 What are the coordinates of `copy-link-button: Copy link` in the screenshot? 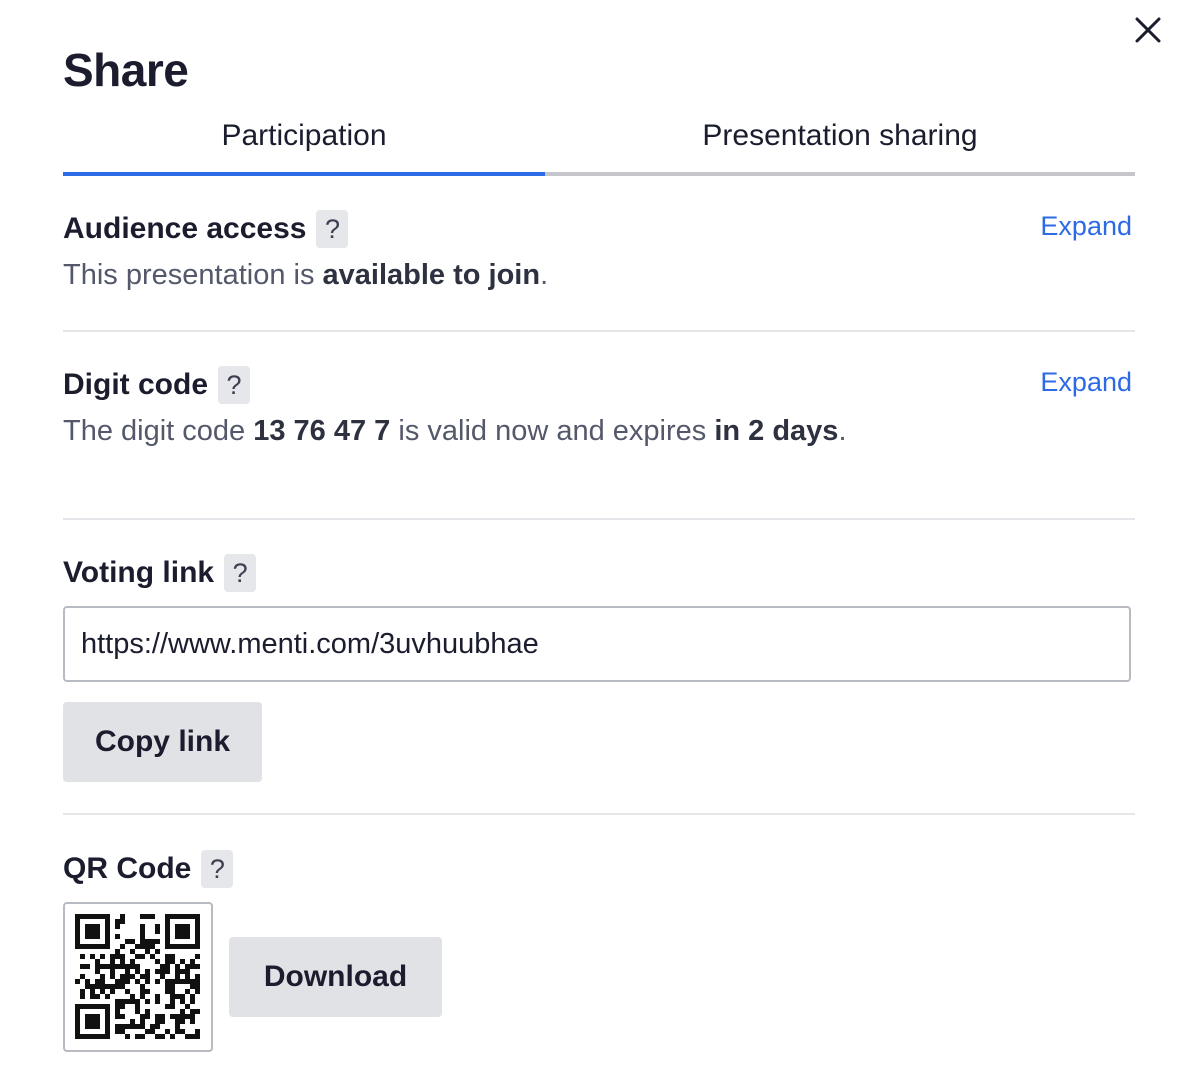 It's located at (162, 742).